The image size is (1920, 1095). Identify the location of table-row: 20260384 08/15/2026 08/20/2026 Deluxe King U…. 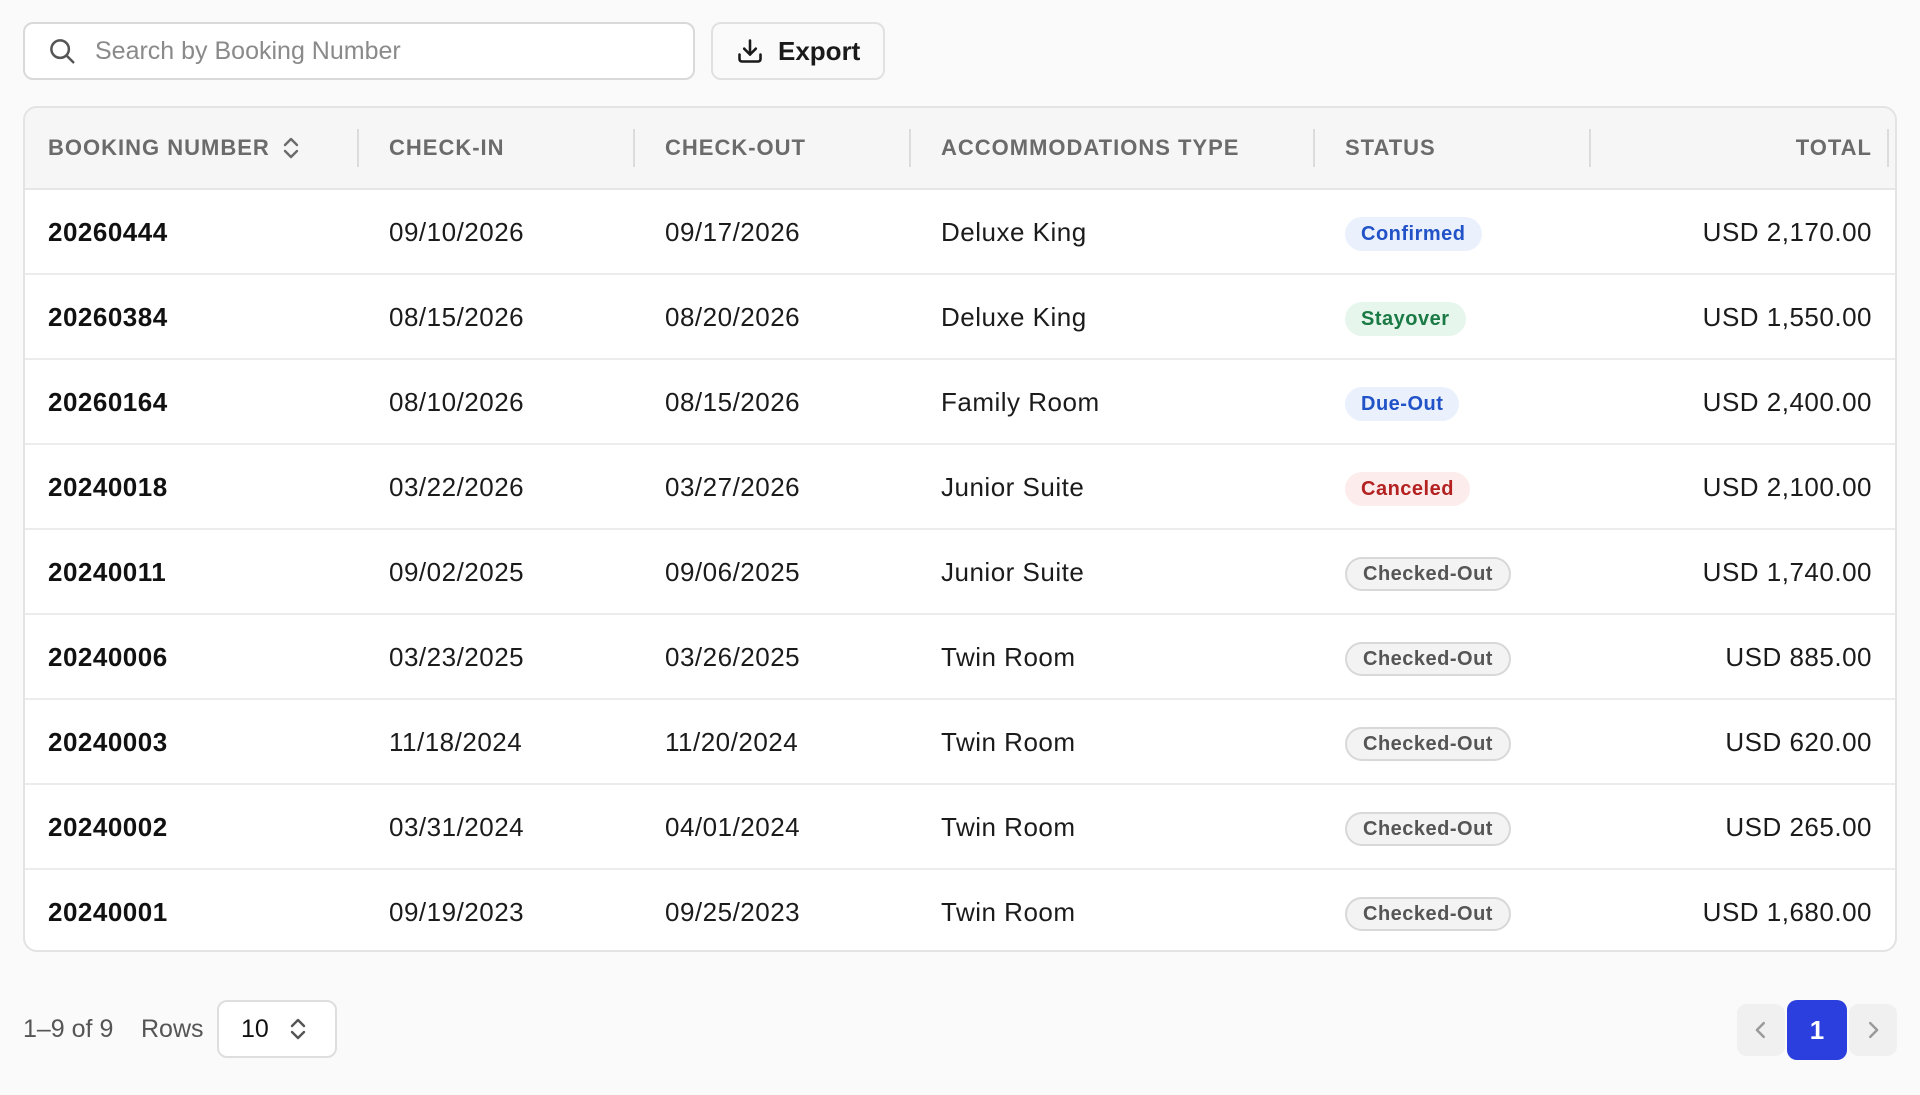
(960, 317).